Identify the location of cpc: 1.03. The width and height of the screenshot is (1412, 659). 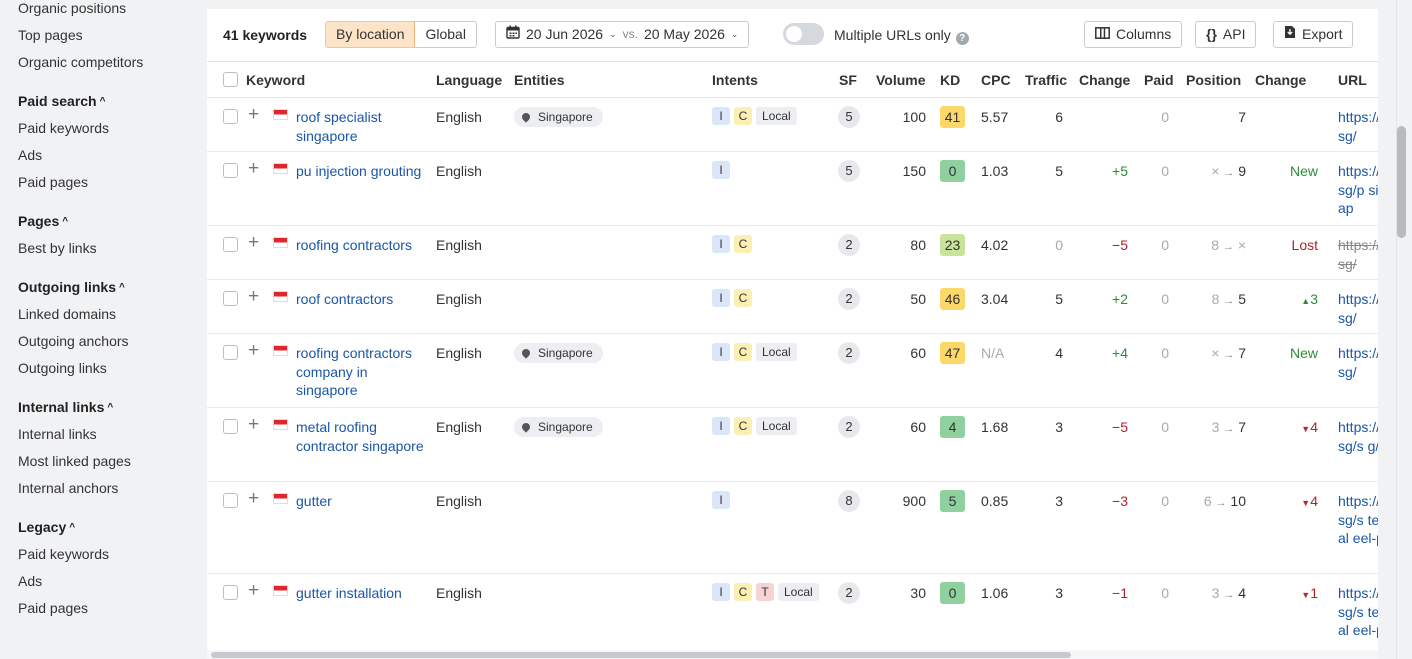
(995, 171).